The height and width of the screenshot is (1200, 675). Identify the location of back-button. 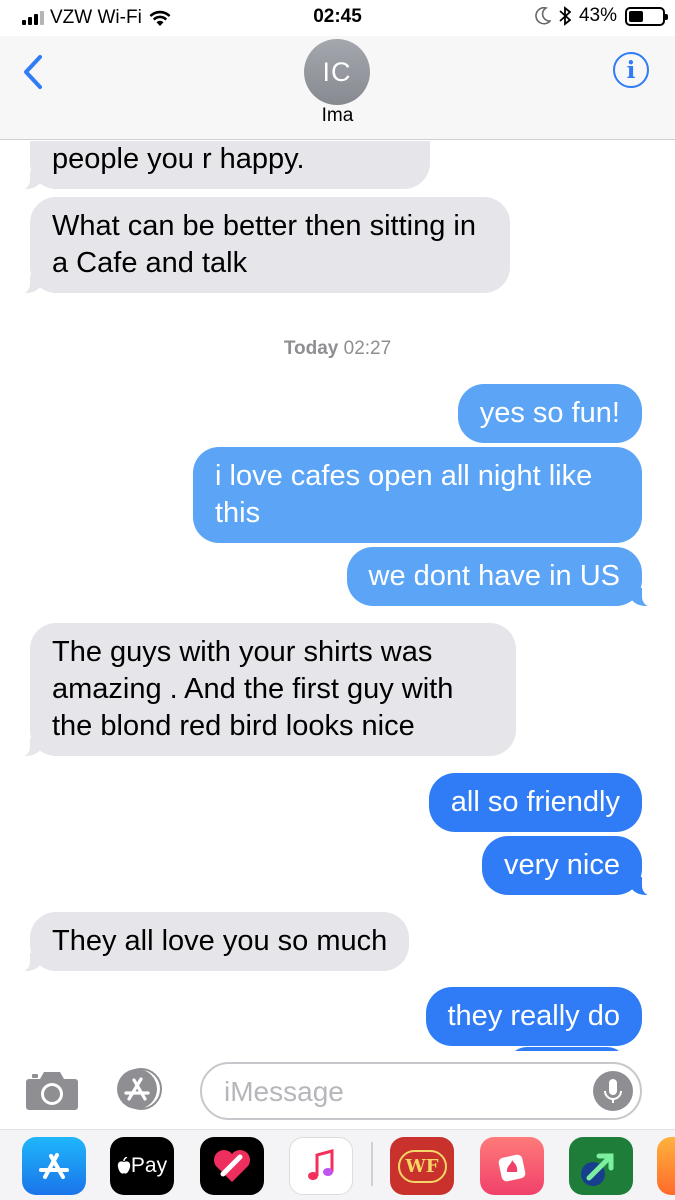
(33, 72).